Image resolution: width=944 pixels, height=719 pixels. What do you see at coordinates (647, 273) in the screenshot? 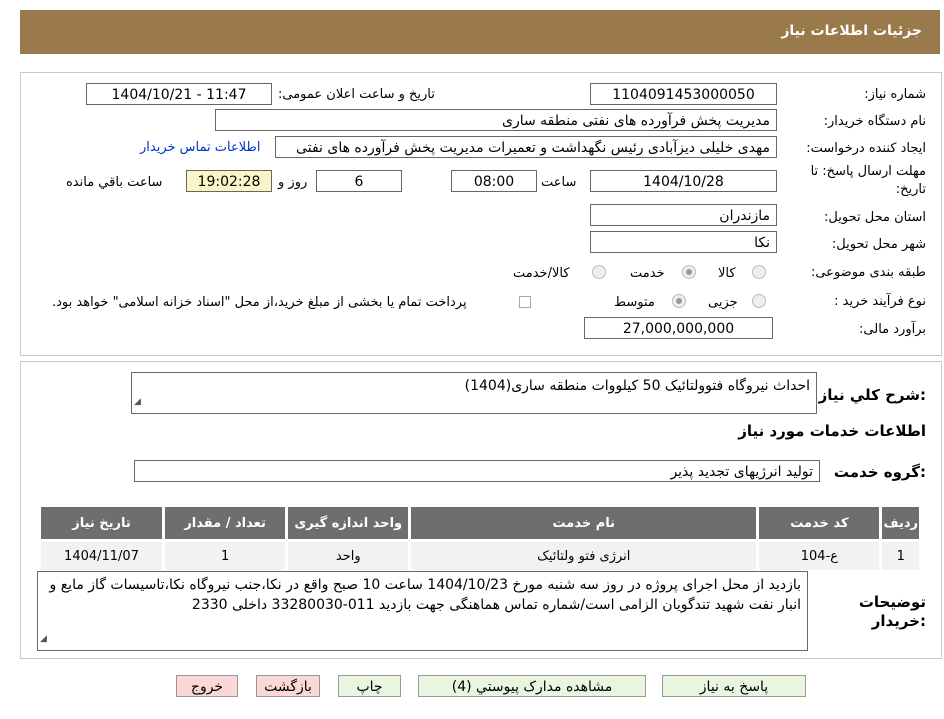
I see `category-option-service: خدمت` at bounding box center [647, 273].